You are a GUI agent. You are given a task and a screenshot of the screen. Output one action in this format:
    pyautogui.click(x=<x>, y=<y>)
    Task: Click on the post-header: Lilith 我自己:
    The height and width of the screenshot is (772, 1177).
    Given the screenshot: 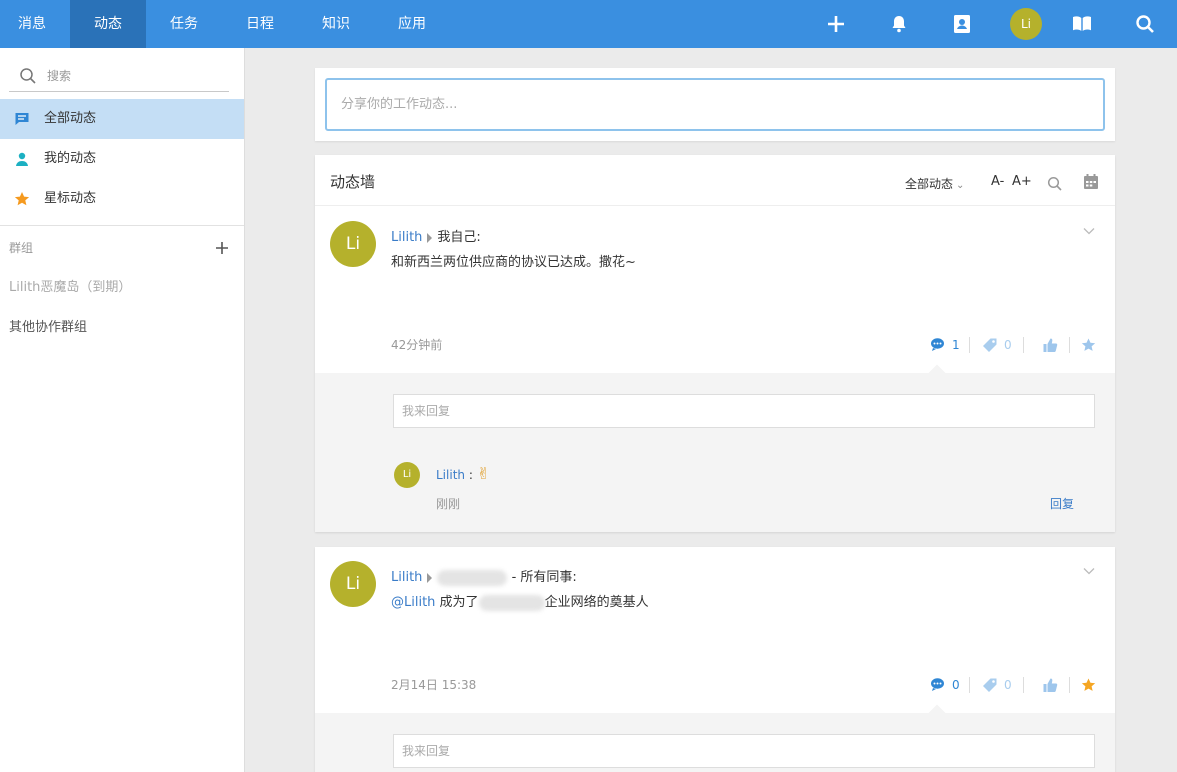 What is the action you would take?
    pyautogui.click(x=436, y=235)
    